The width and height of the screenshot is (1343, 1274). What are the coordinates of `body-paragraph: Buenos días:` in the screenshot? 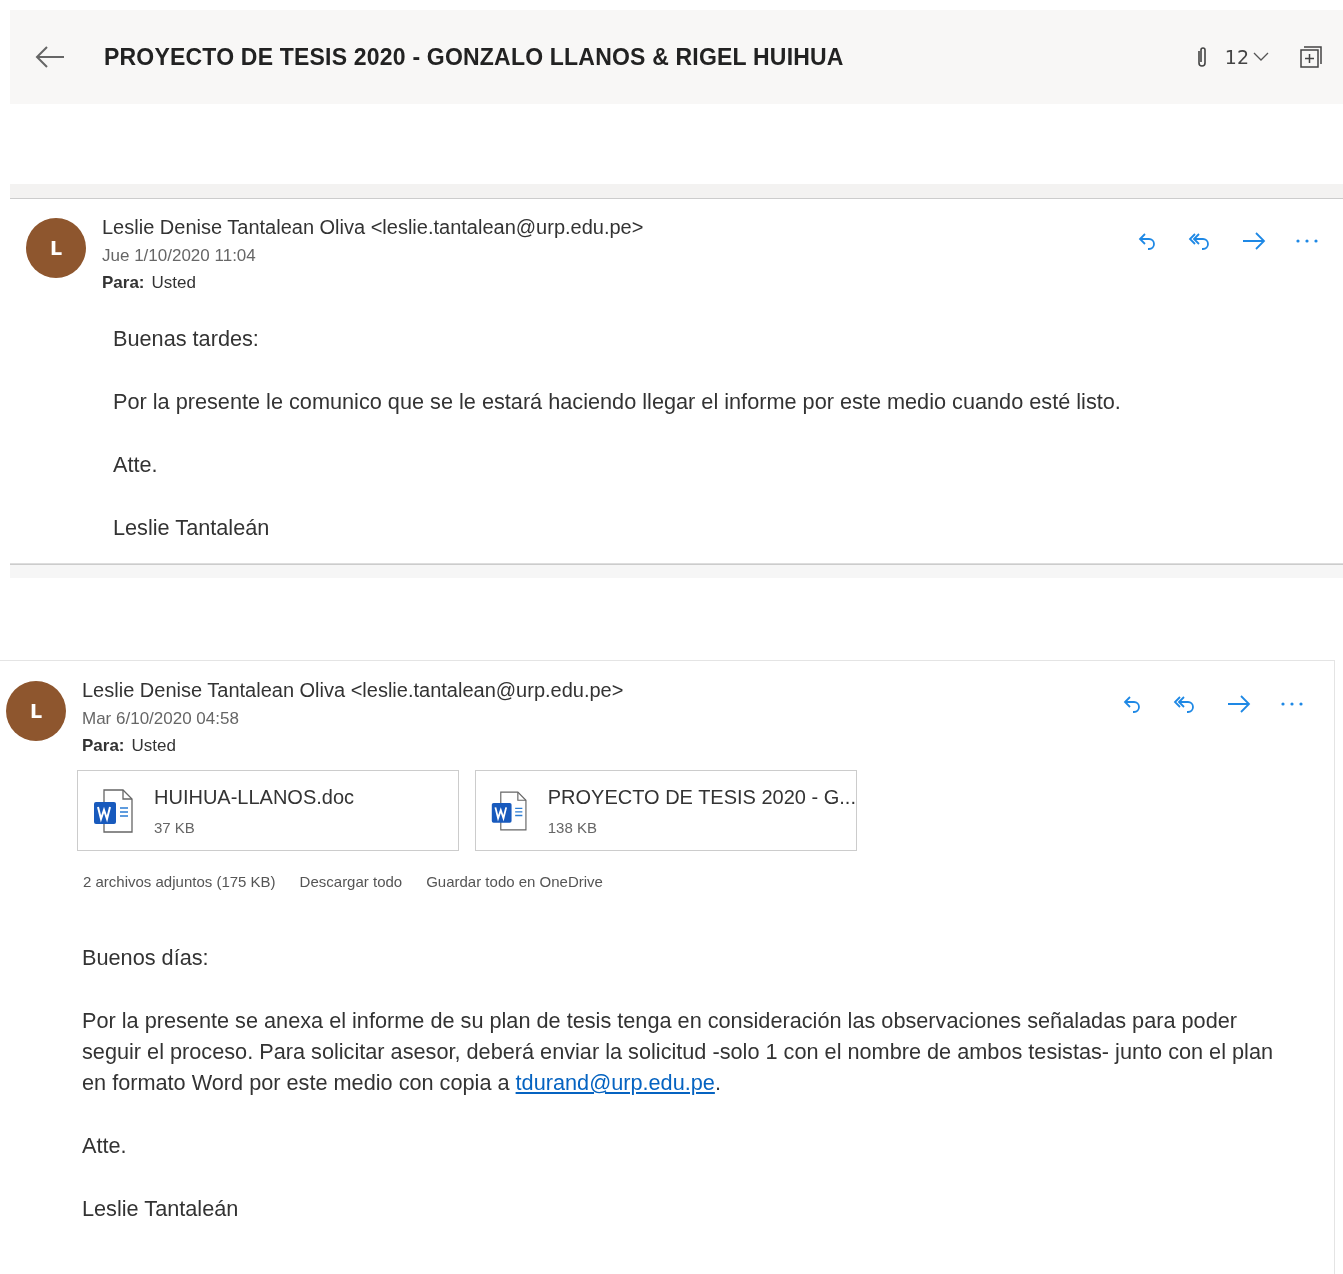 It's located at (146, 958).